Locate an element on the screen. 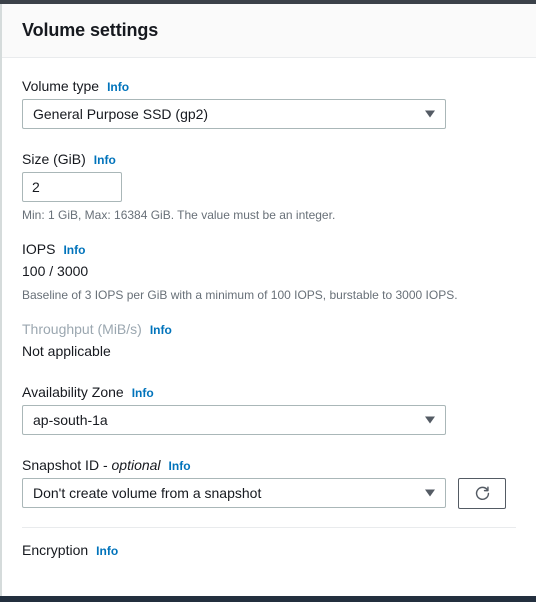 The height and width of the screenshot is (602, 536). refresh-snapshots-button is located at coordinates (482, 493).